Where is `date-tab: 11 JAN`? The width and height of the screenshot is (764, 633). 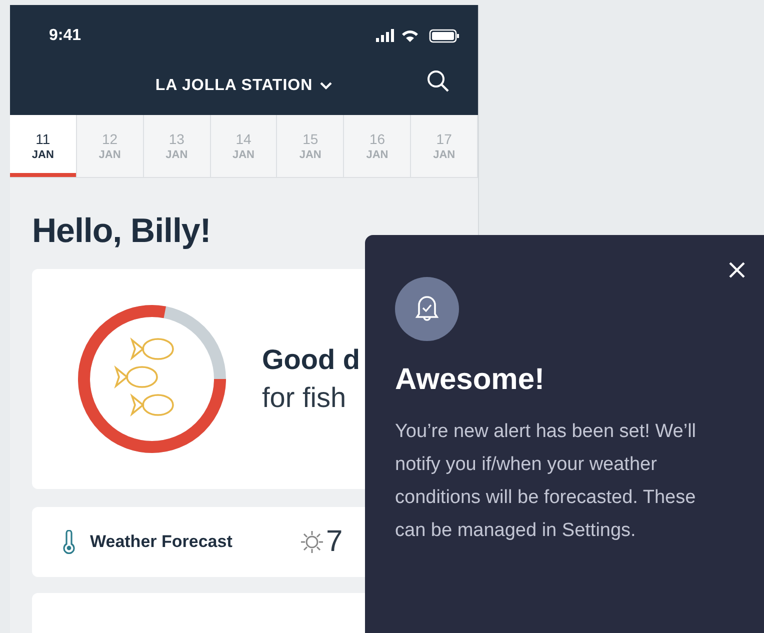
date-tab: 11 JAN is located at coordinates (43, 146).